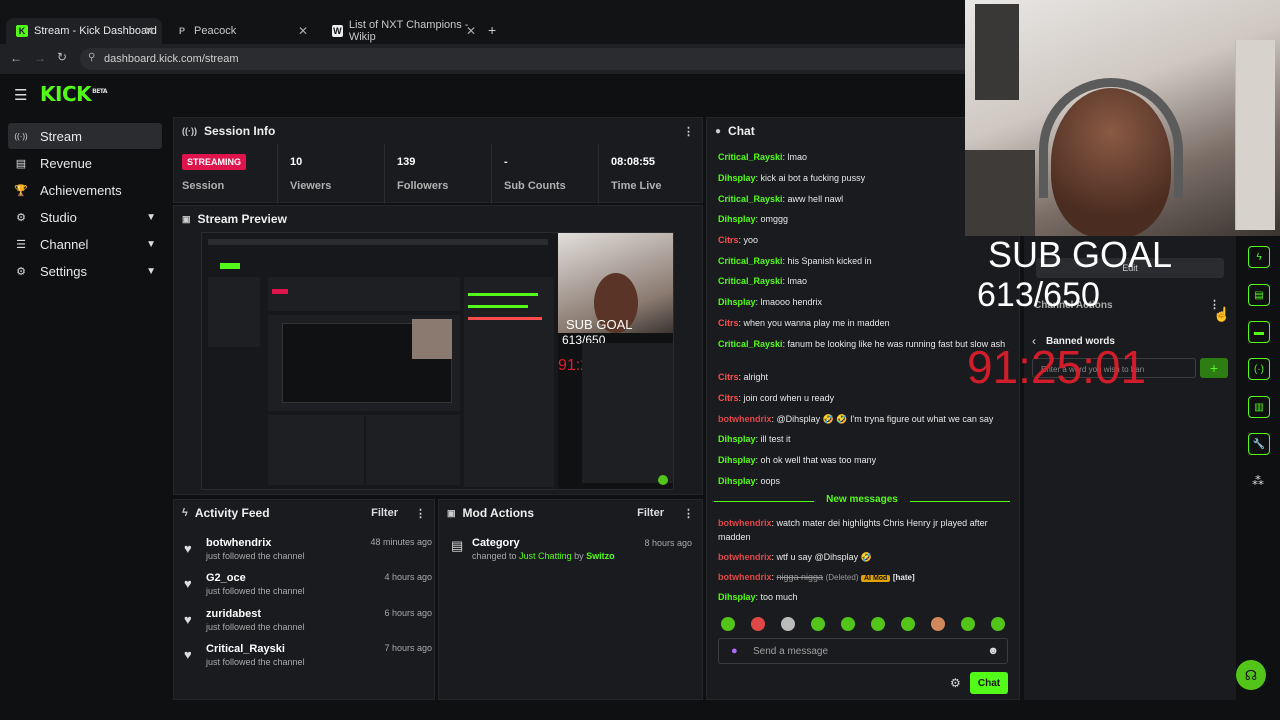  I want to click on chat-settings-icon: ⚙, so click(955, 683).